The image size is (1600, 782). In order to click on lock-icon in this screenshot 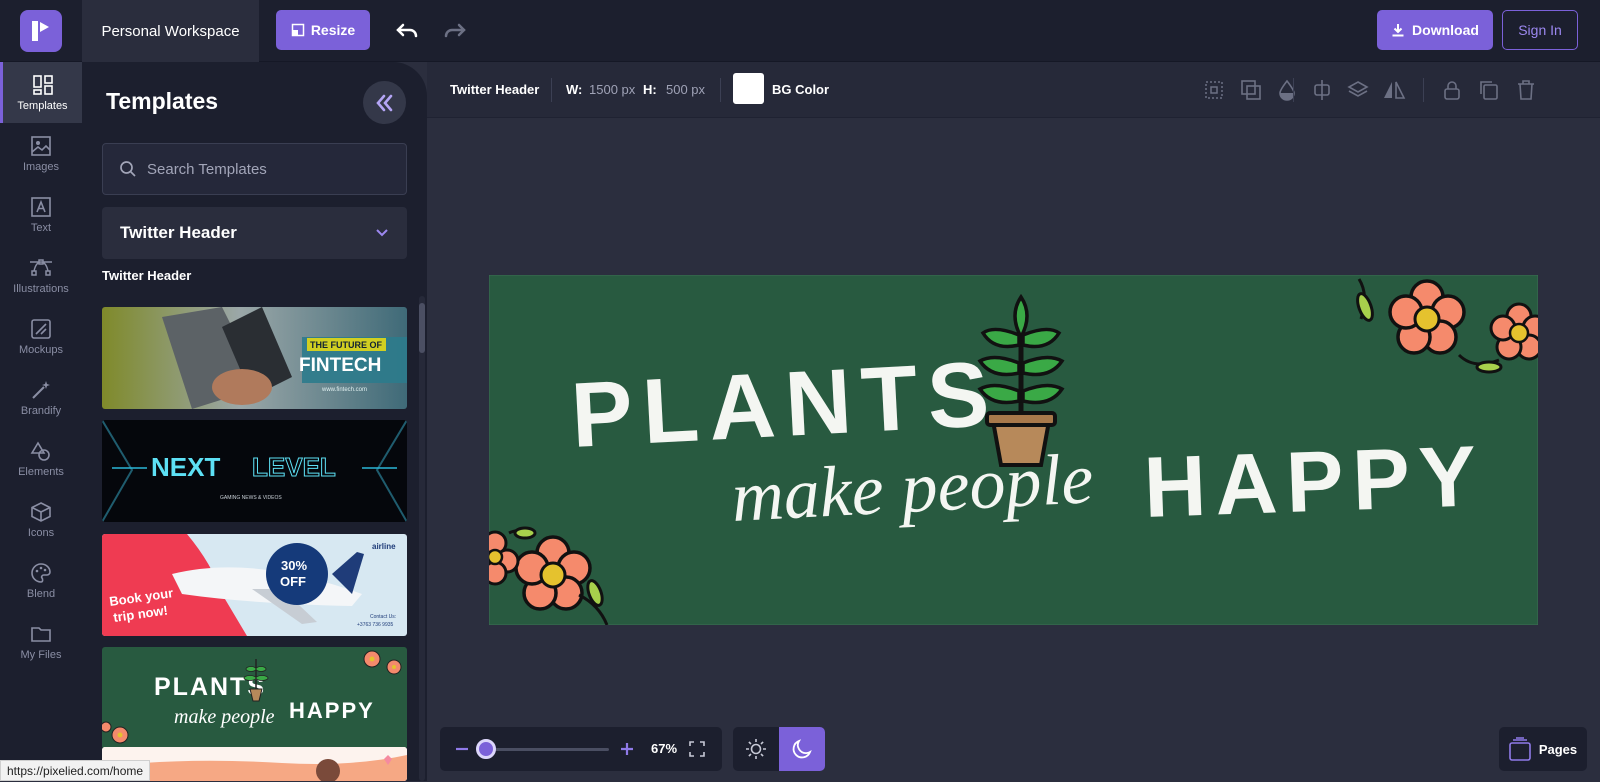, I will do `click(1452, 90)`.